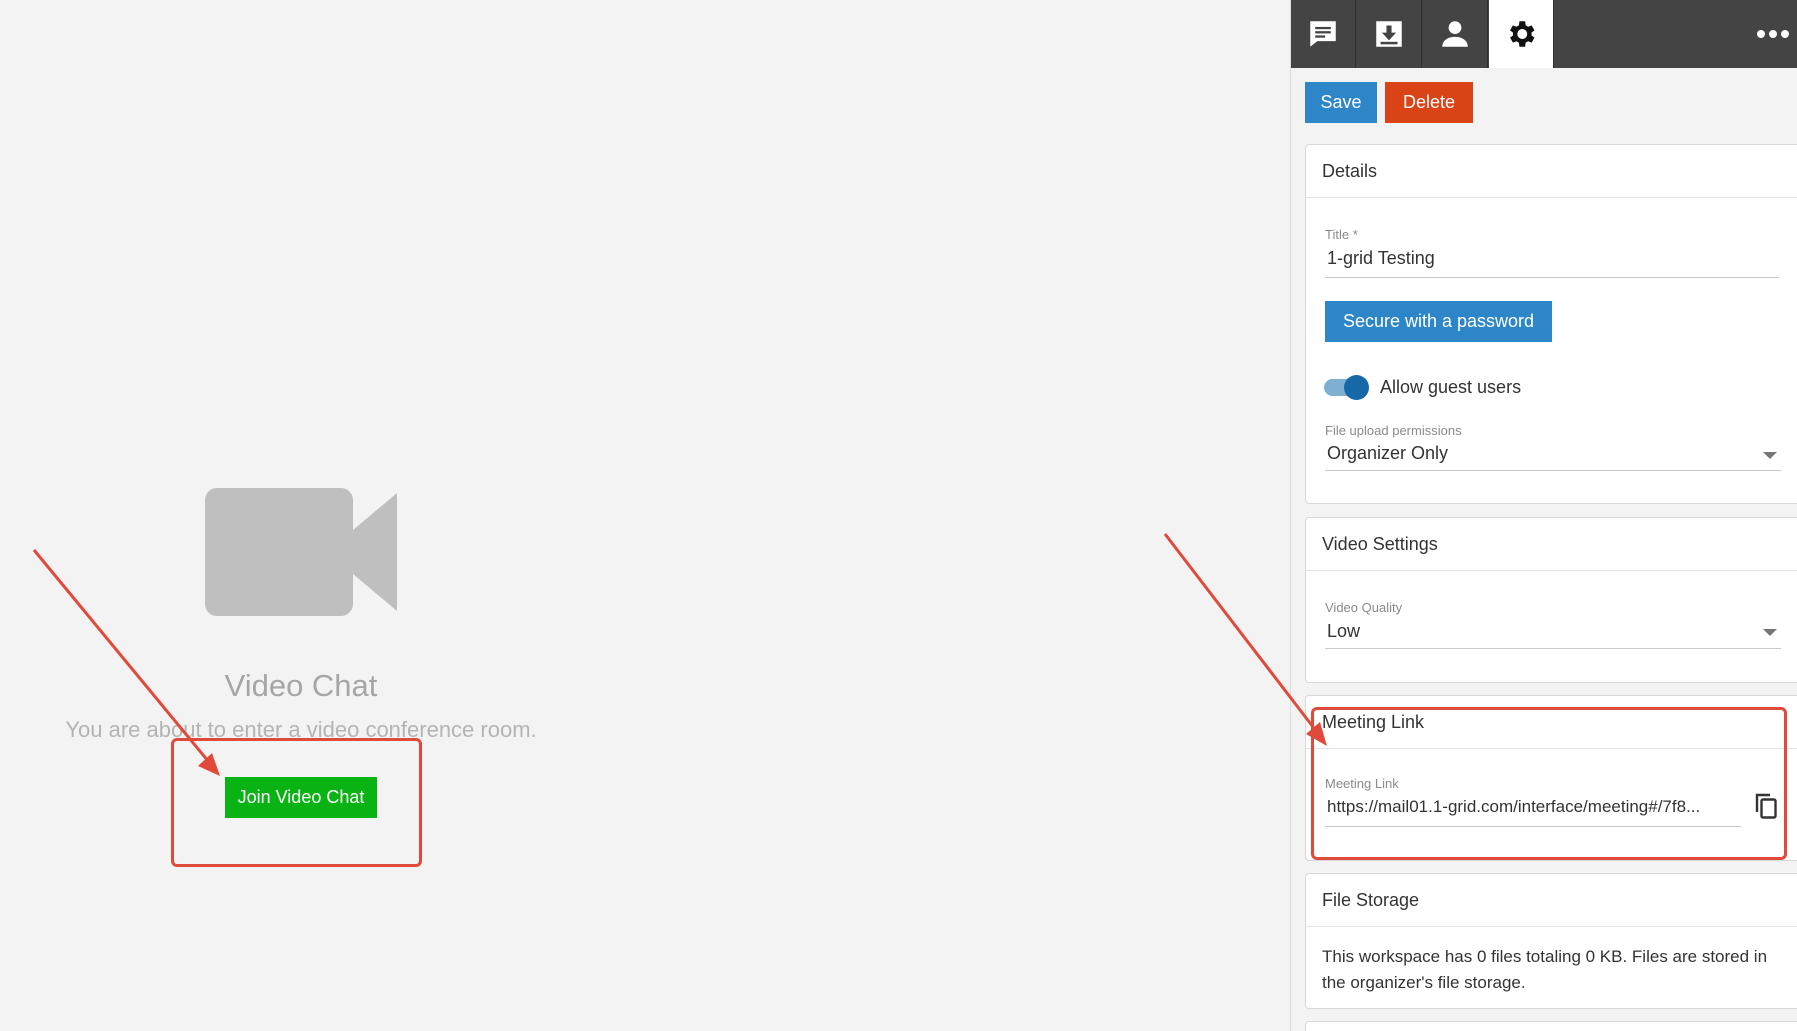 The height and width of the screenshot is (1031, 1797). Describe the element at coordinates (1343, 631) in the screenshot. I see `video-quality-select: Low` at that location.